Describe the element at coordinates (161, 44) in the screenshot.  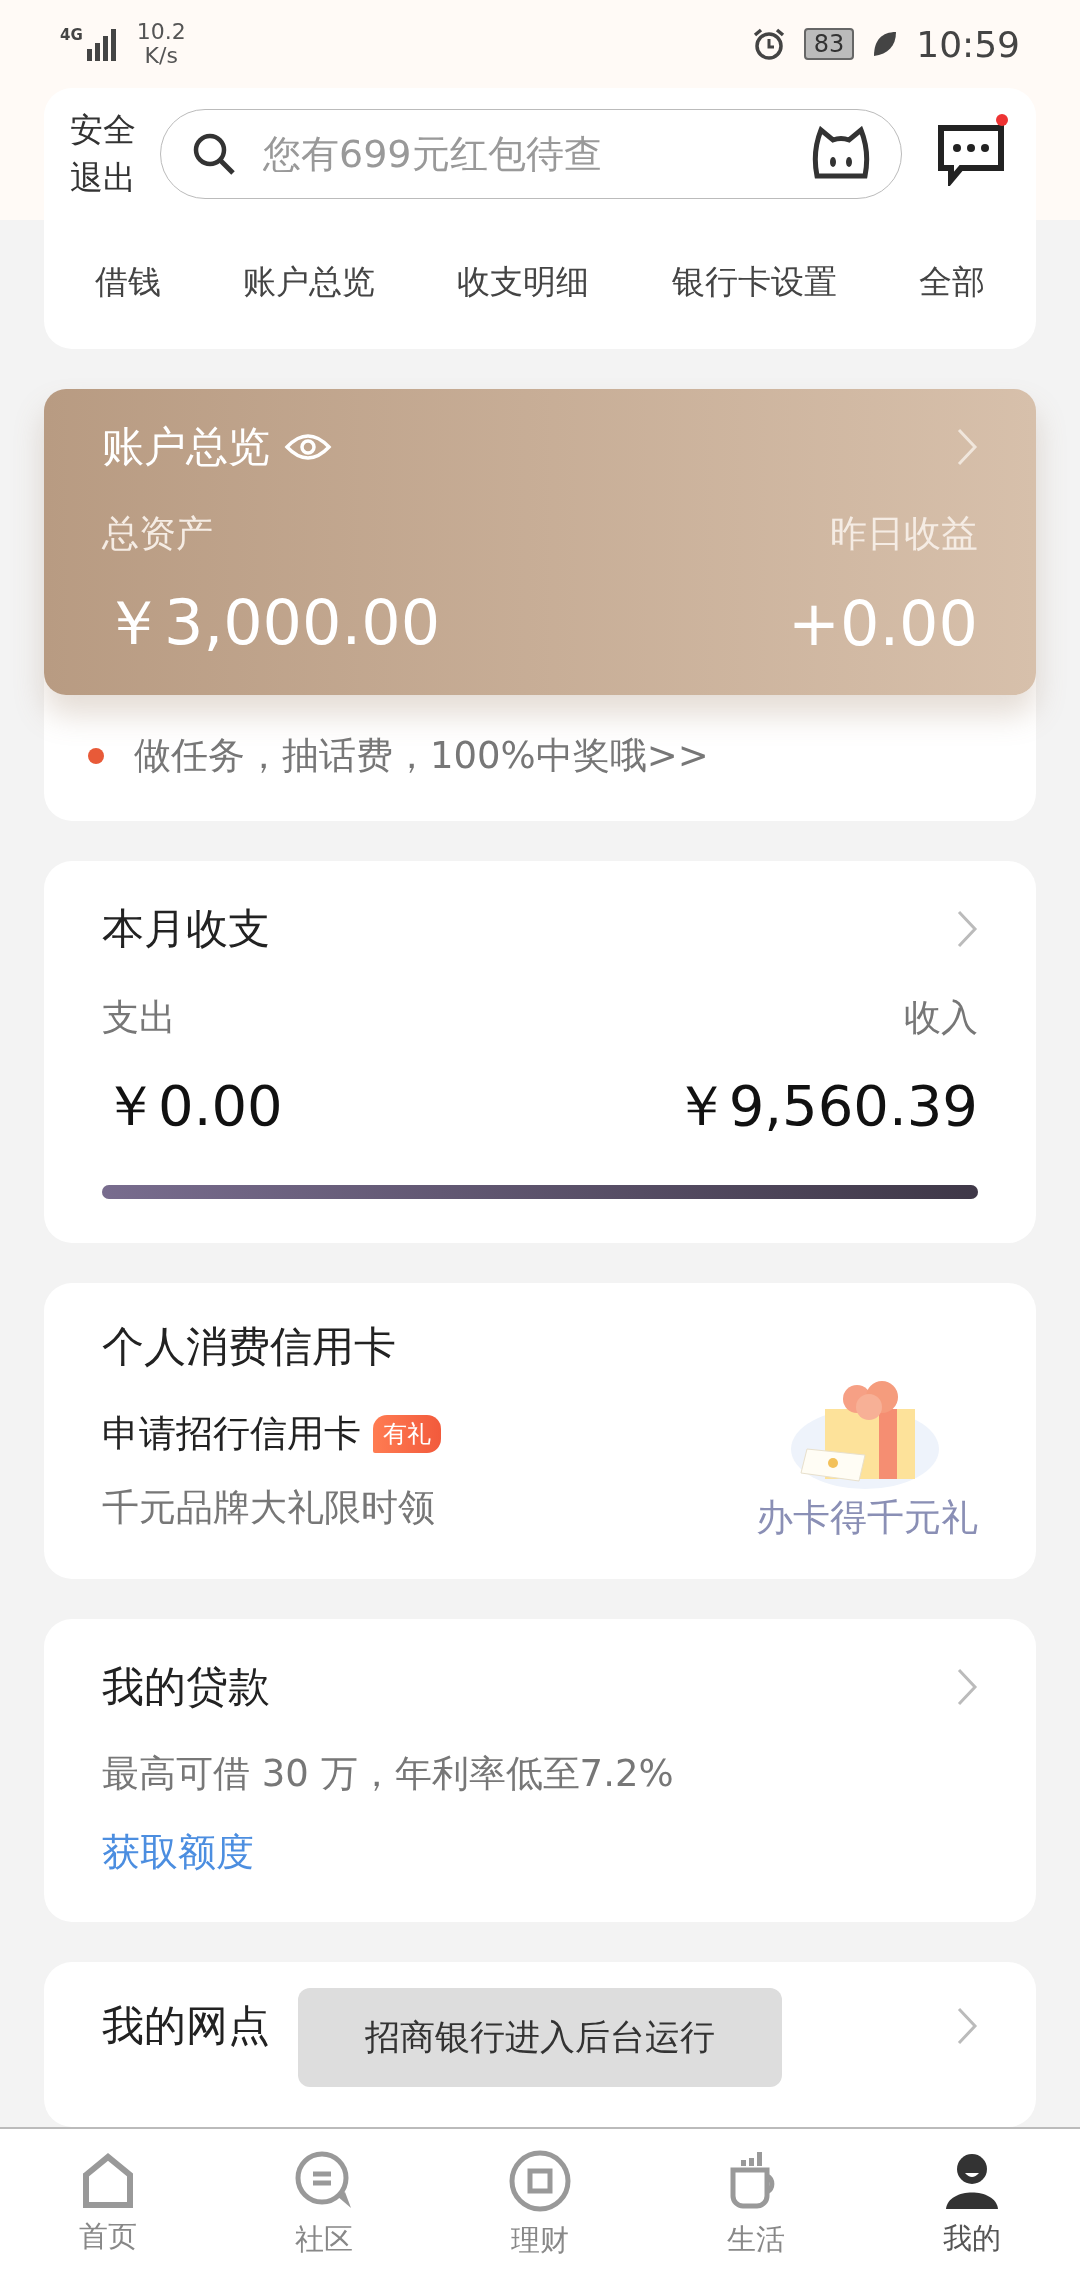
I see `network-speed: 10.2 K/s` at that location.